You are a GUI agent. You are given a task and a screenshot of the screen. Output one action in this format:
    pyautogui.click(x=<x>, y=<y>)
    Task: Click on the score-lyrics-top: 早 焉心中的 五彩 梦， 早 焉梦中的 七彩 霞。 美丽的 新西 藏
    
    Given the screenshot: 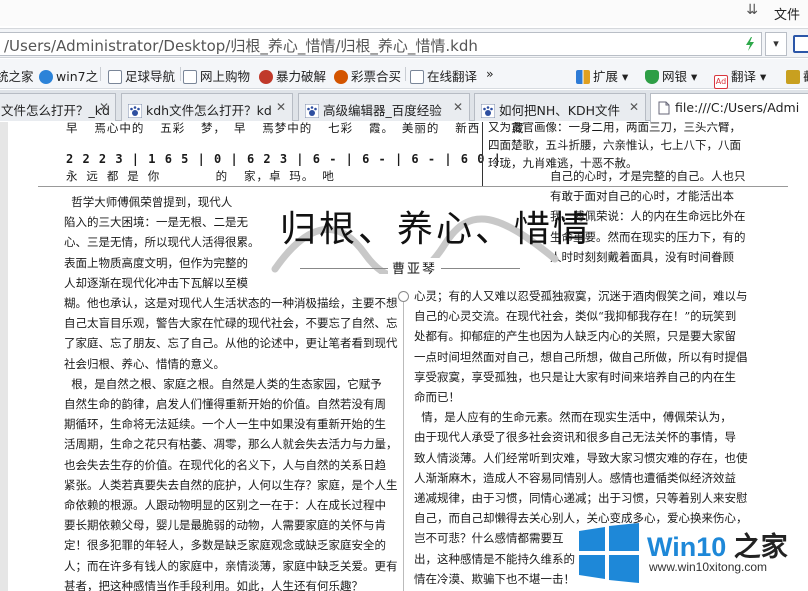 What is the action you would take?
    pyautogui.click(x=295, y=128)
    